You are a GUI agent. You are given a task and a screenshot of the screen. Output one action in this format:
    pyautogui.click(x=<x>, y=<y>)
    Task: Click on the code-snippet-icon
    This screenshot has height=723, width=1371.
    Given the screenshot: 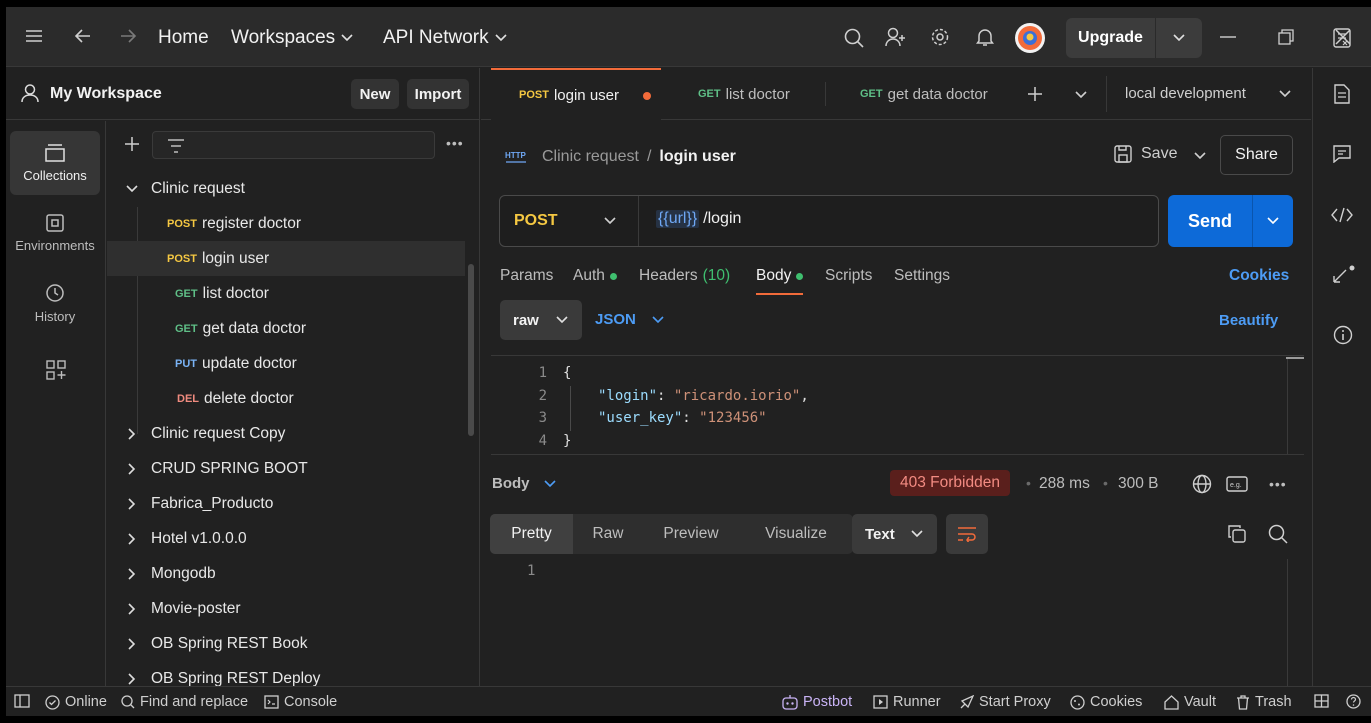 What is the action you would take?
    pyautogui.click(x=1342, y=215)
    